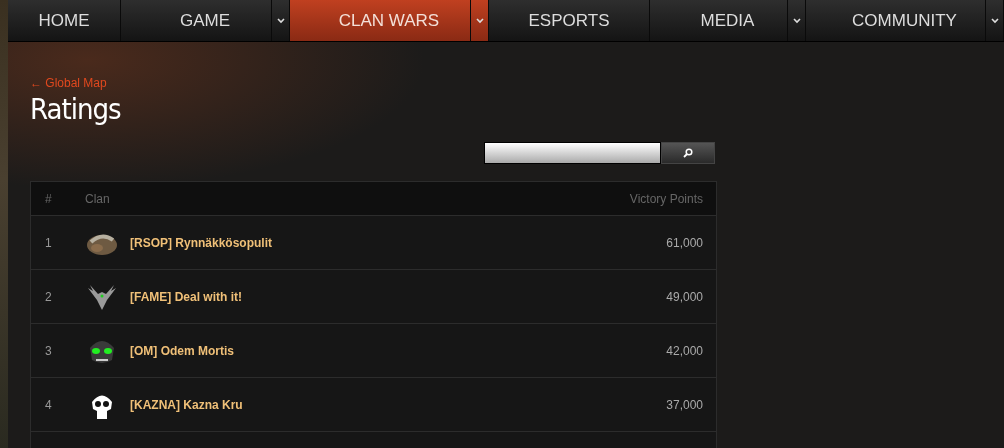  Describe the element at coordinates (905, 20) in the screenshot. I see `nav-tab: COMMUNITY` at that location.